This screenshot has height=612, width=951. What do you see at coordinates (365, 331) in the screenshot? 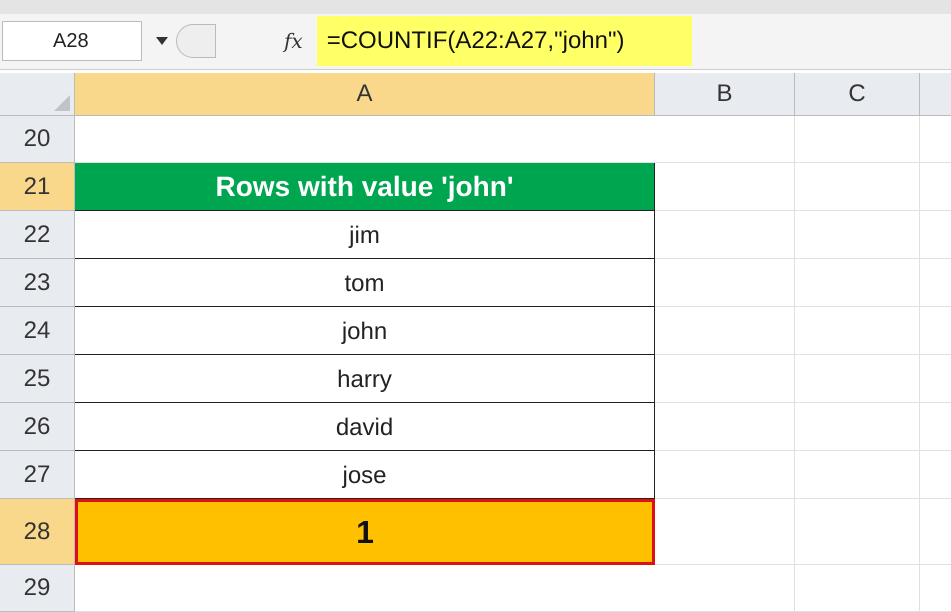
I see `table-cell: john` at bounding box center [365, 331].